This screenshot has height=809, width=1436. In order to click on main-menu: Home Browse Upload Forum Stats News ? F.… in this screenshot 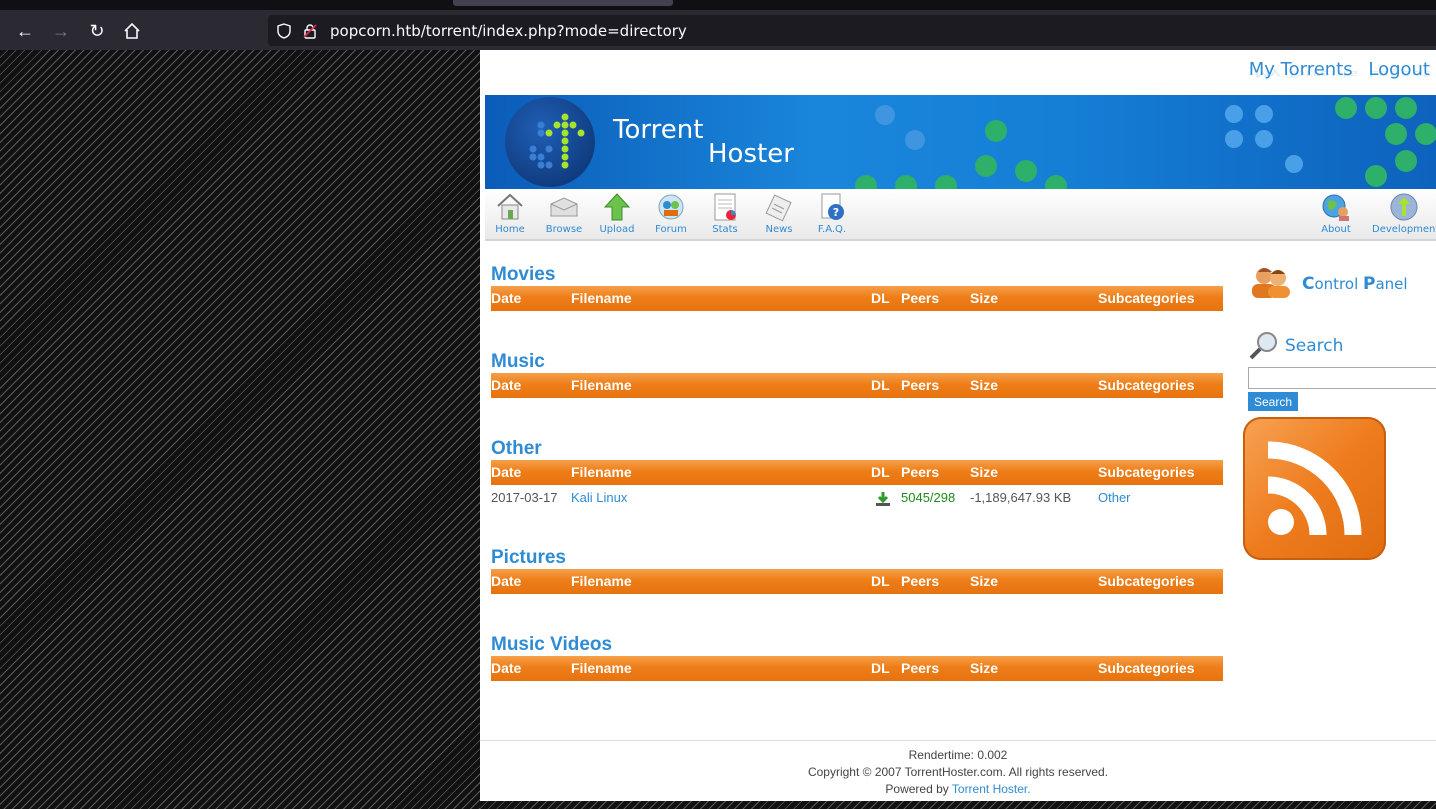, I will do `click(960, 215)`.